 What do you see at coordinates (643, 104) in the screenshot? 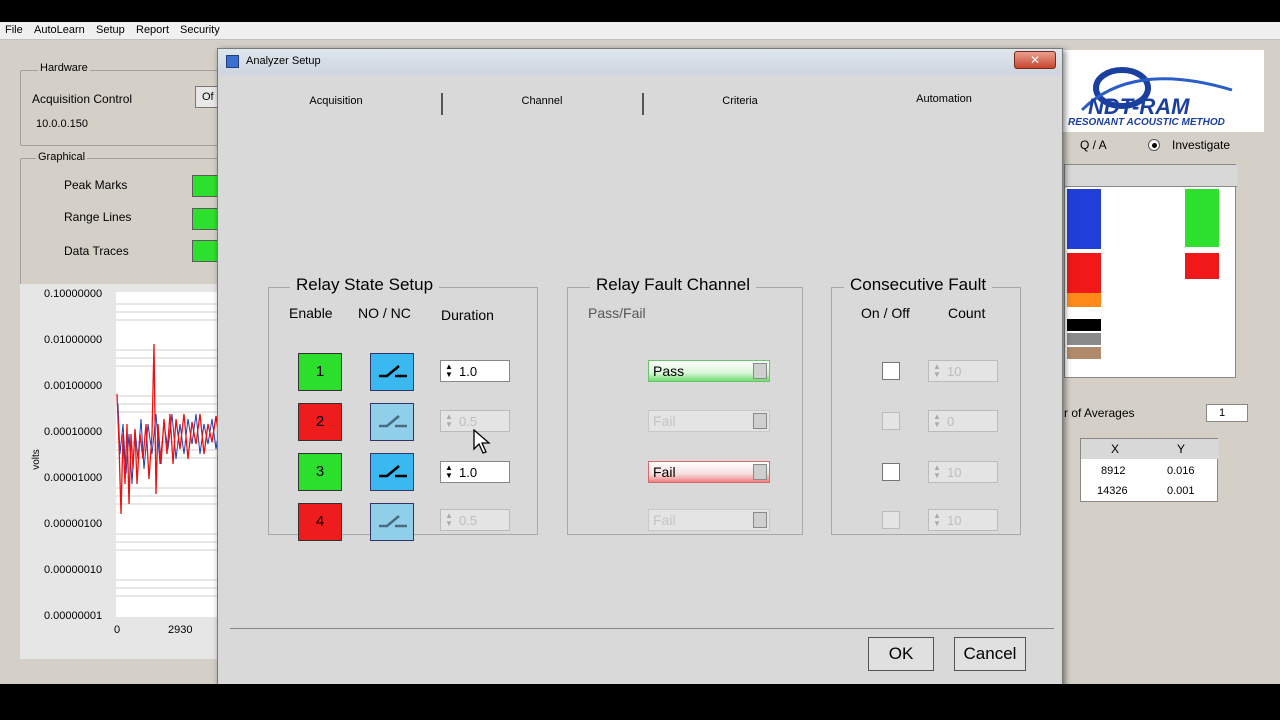
I see `tab-separator` at bounding box center [643, 104].